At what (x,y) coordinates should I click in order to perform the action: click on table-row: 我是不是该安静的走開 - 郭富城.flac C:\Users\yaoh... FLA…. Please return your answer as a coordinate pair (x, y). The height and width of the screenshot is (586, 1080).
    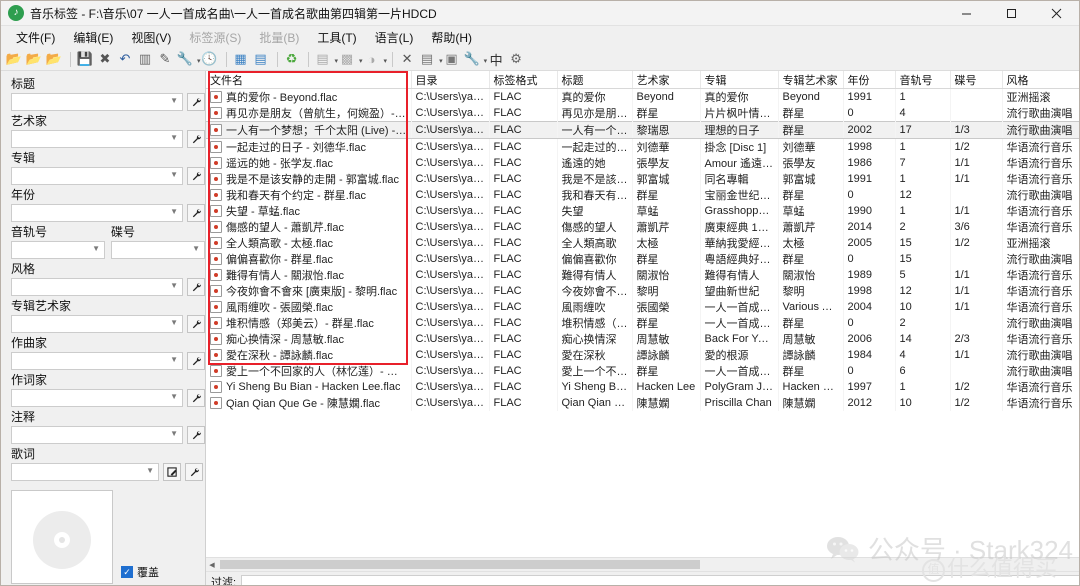
    Looking at the image, I should click on (642, 179).